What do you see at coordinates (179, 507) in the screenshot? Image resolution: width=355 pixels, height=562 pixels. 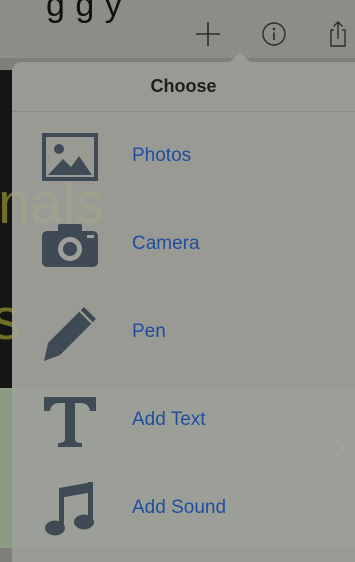 I see `menu-item-label: Add Sound` at bounding box center [179, 507].